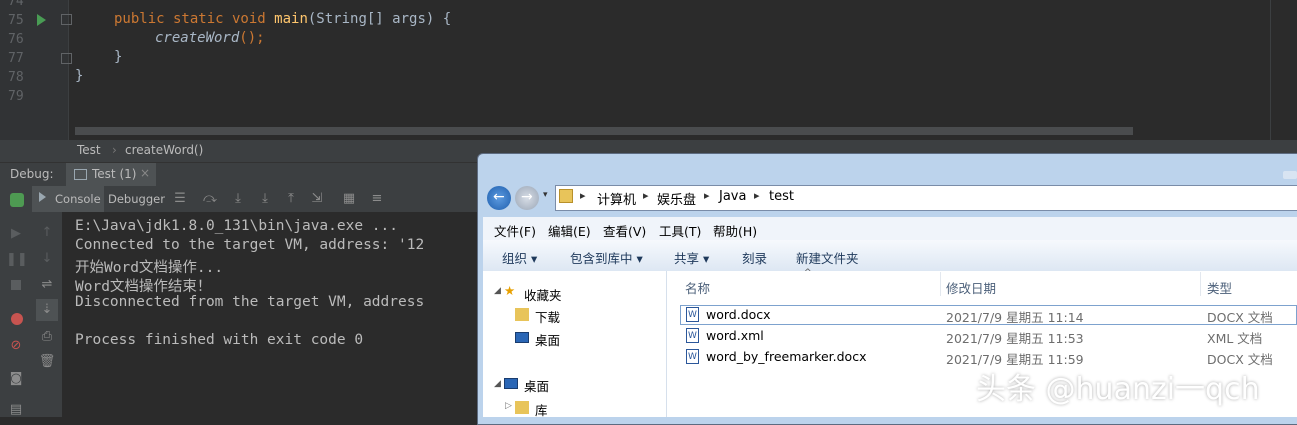 Image resolution: width=1297 pixels, height=425 pixels. What do you see at coordinates (1290, 175) in the screenshot?
I see `window-control` at bounding box center [1290, 175].